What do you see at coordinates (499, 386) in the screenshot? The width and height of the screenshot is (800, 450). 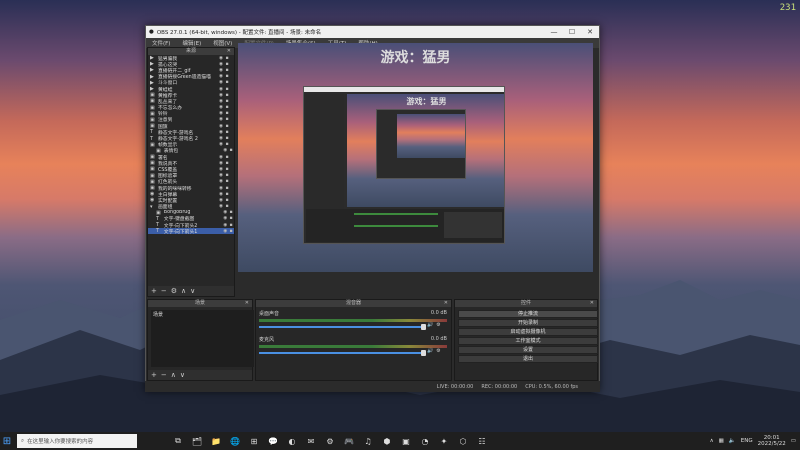 I see `rec-status: REC: 00:00:00` at bounding box center [499, 386].